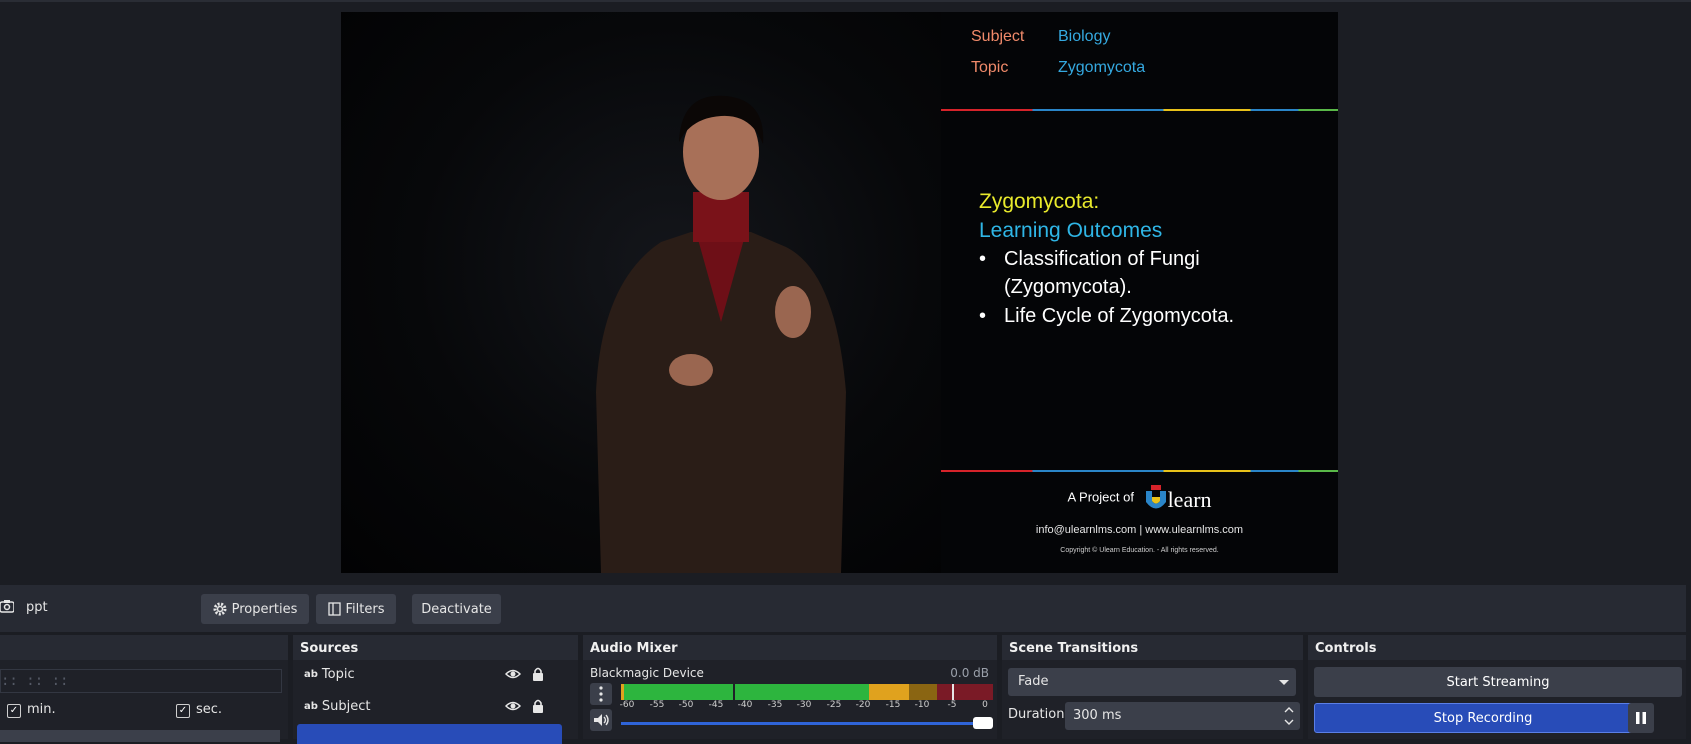  I want to click on ulearn-logo-text: learn, so click(1189, 499).